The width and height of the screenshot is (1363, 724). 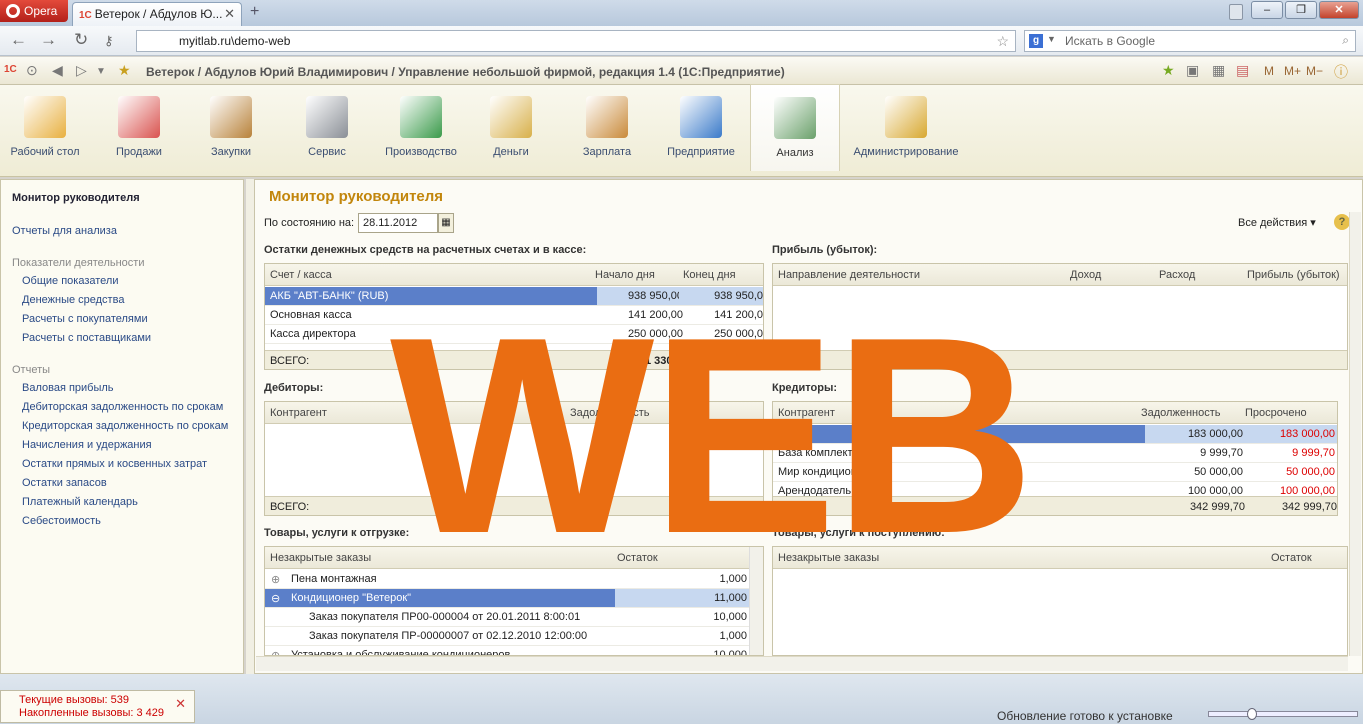 I want to click on update-status: Обновление готово к установке, so click(x=1085, y=716).